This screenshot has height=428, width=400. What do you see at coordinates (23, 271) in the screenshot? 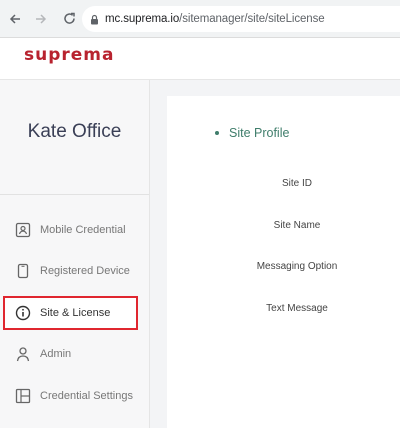
I see `phone-icon` at bounding box center [23, 271].